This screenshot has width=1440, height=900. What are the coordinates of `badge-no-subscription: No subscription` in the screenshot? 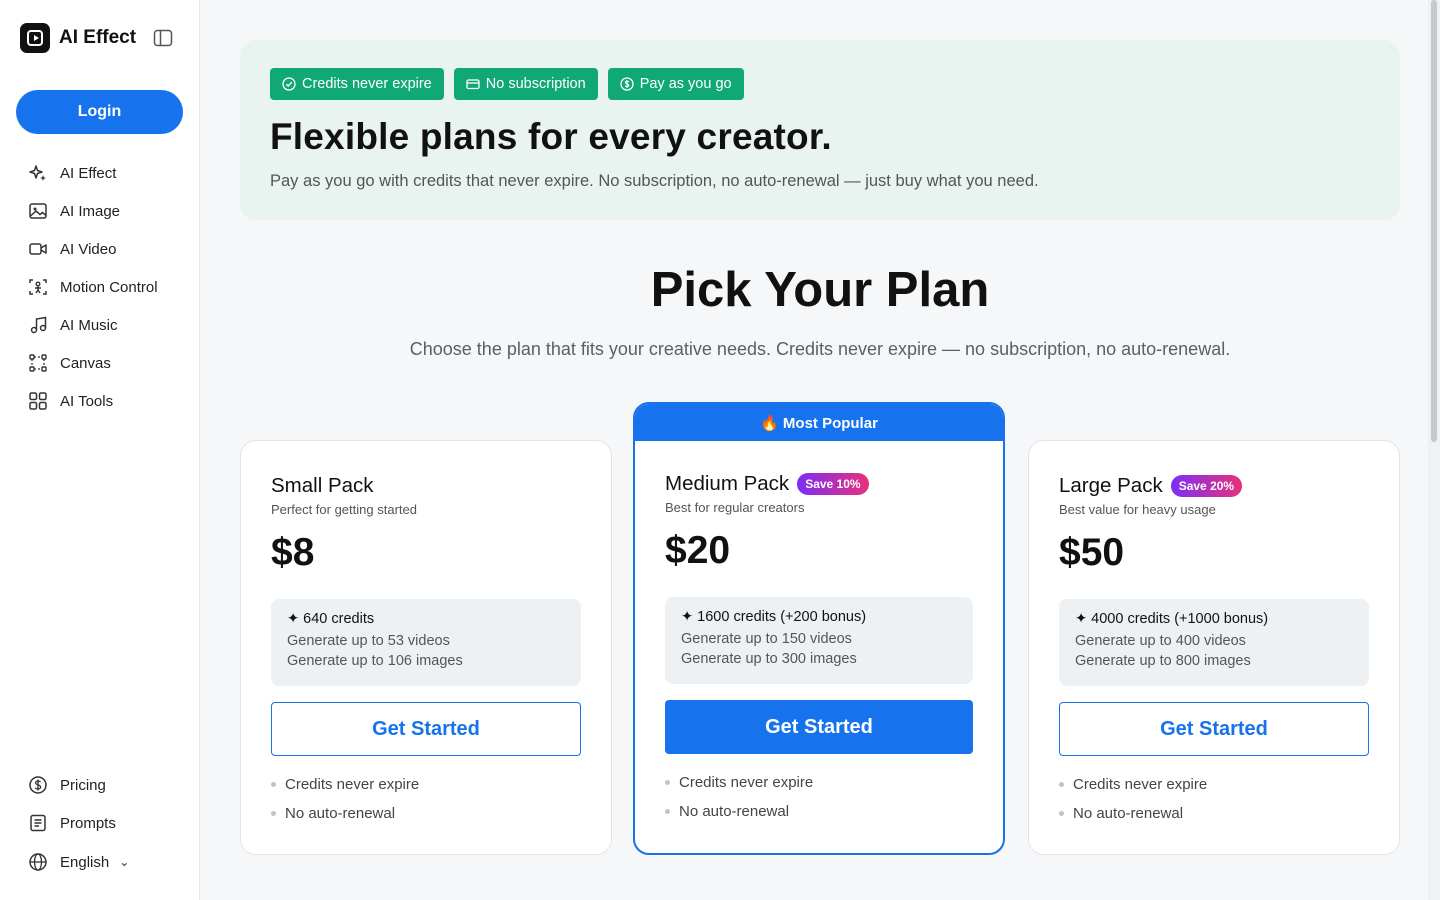 It's located at (525, 84).